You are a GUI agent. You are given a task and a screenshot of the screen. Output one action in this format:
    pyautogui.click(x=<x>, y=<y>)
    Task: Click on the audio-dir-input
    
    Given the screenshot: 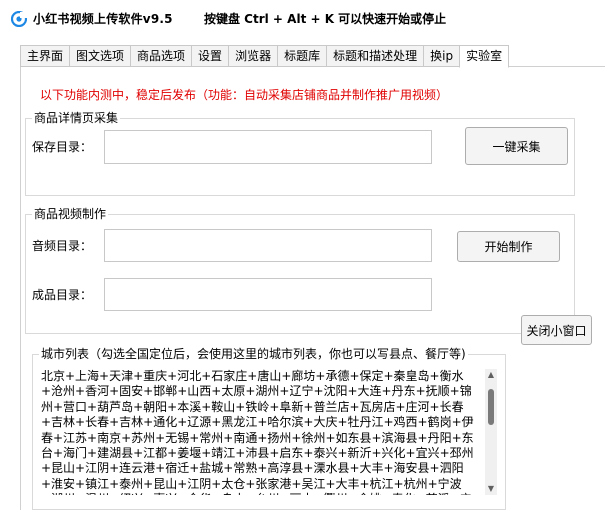 What is the action you would take?
    pyautogui.click(x=268, y=245)
    